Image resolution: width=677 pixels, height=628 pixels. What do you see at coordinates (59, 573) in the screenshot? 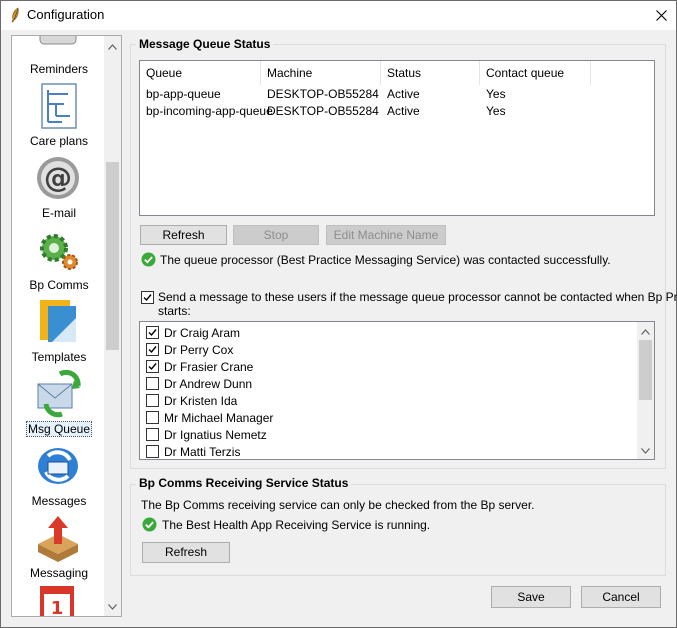
I see `sidebar-item-label: Messaging` at bounding box center [59, 573].